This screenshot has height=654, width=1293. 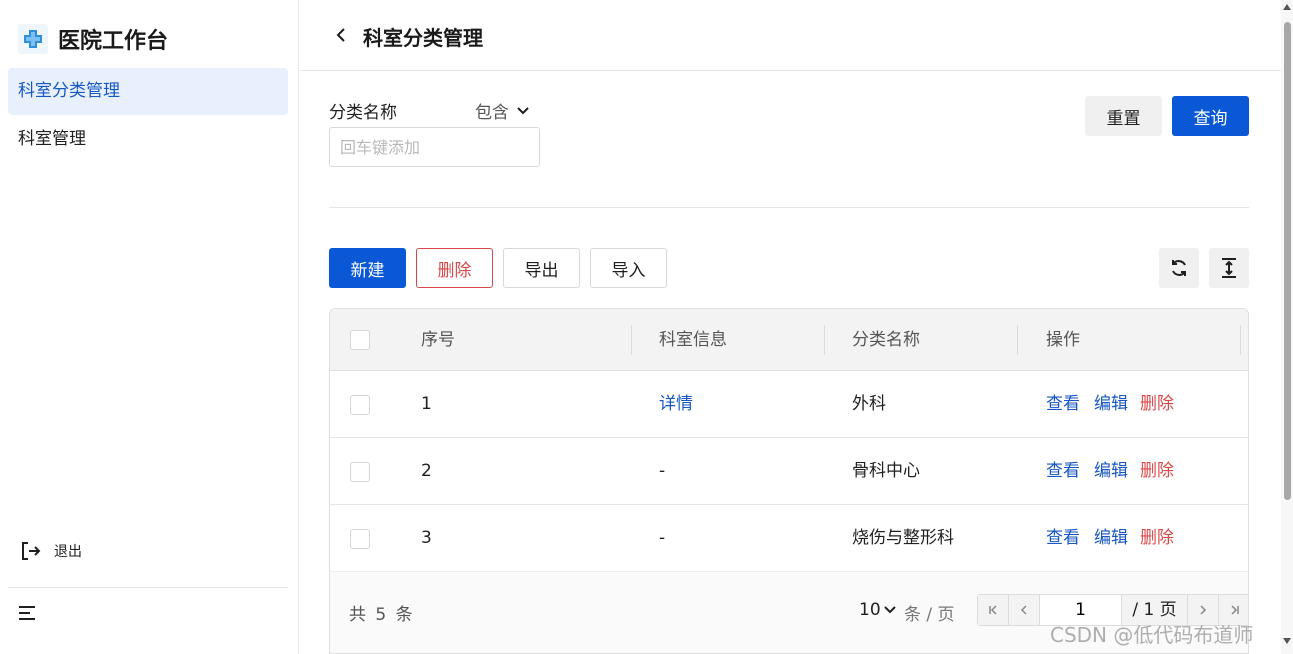 I want to click on filter-operator-select: 包含, so click(x=502, y=110).